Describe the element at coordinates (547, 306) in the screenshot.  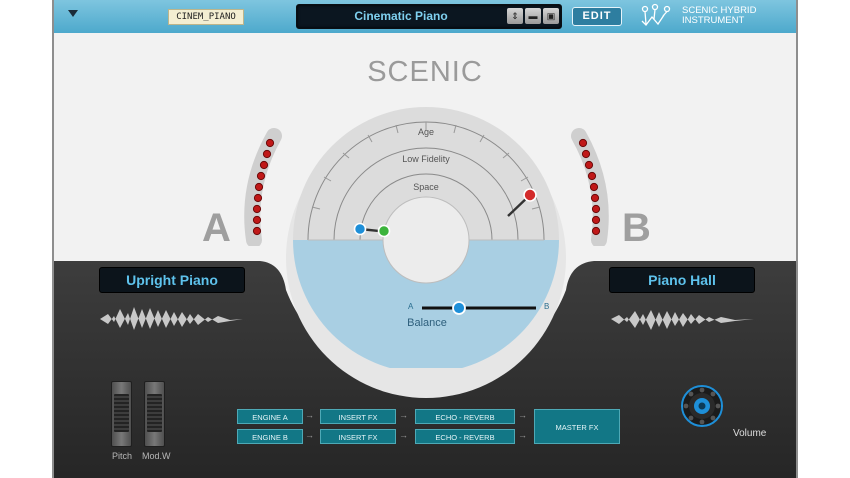
I see `balance-b-label: B` at that location.